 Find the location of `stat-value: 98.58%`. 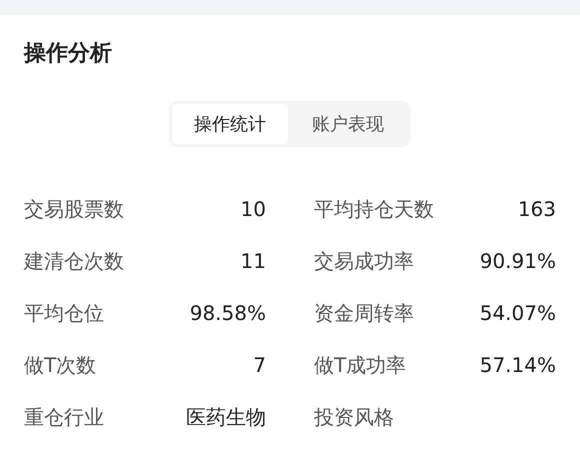

stat-value: 98.58% is located at coordinates (228, 313).